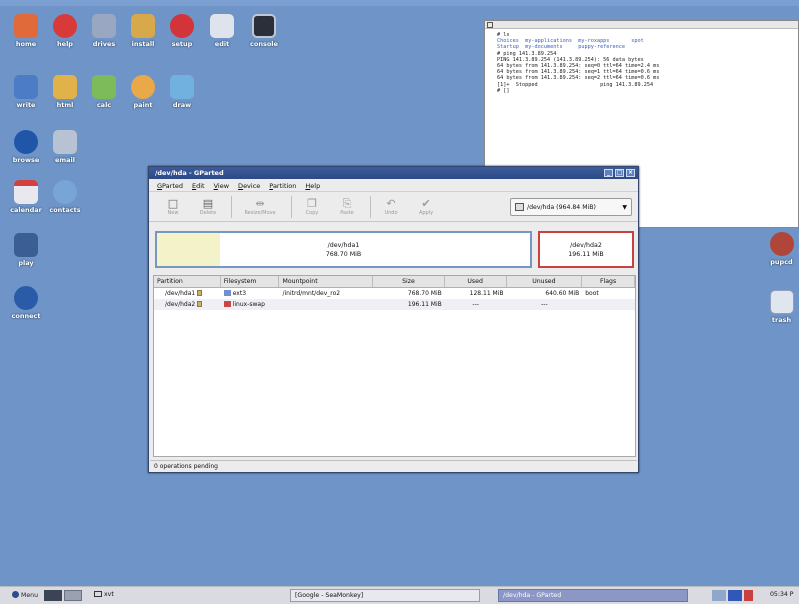  I want to click on delete-button: ▤ Delete, so click(208, 207).